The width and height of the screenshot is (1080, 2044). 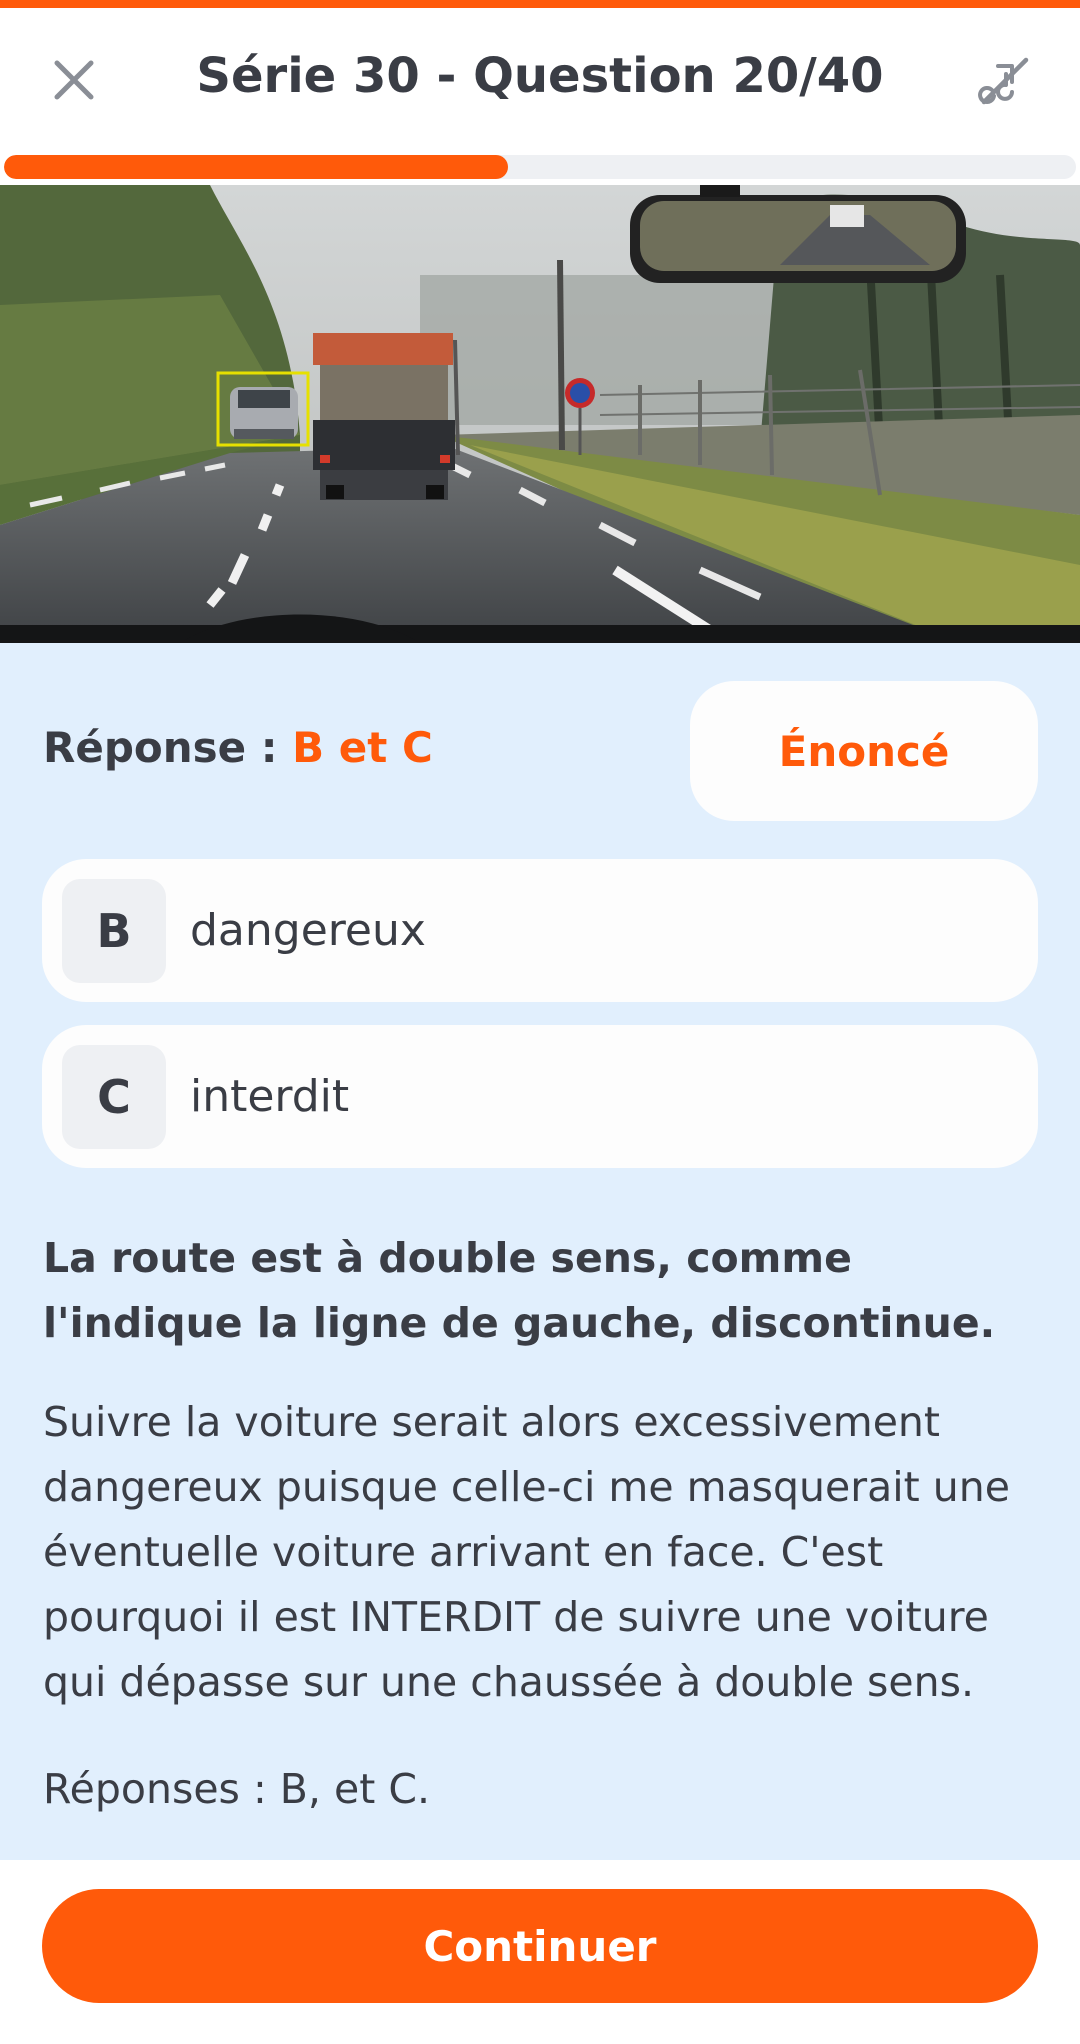 What do you see at coordinates (362, 747) in the screenshot?
I see `answer-value: B et C` at bounding box center [362, 747].